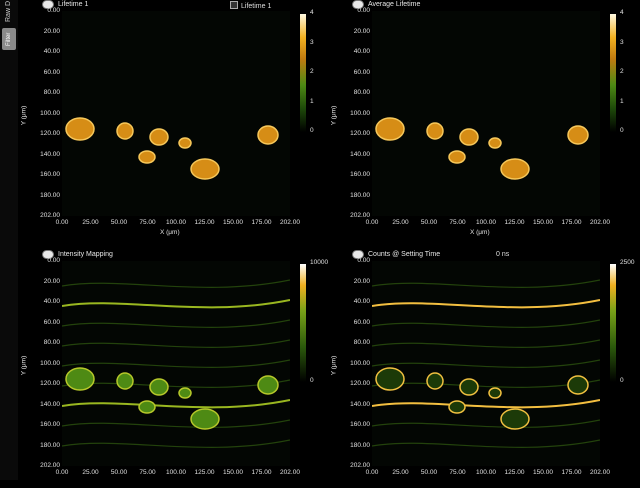  Describe the element at coordinates (9, 39) in the screenshot. I see `filter-tab: Filter` at that location.